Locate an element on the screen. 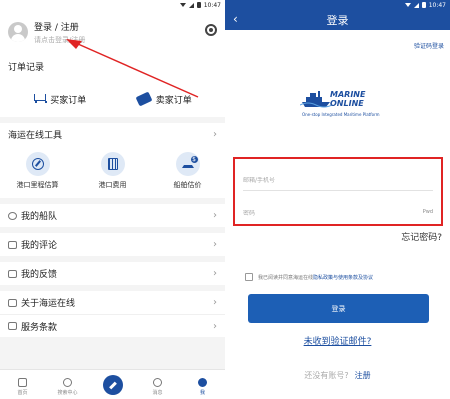 The image size is (450, 399). no-account-text: 还没有账号? is located at coordinates (326, 375).